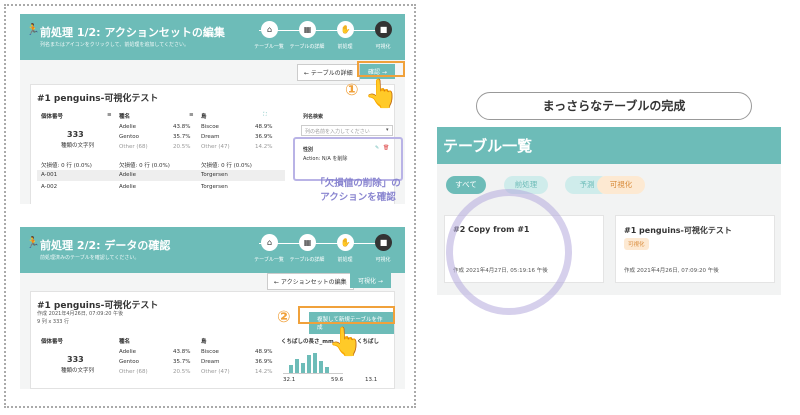 The width and height of the screenshot is (800, 415). What do you see at coordinates (337, 380) in the screenshot?
I see `hist-max: 59.6` at bounding box center [337, 380].